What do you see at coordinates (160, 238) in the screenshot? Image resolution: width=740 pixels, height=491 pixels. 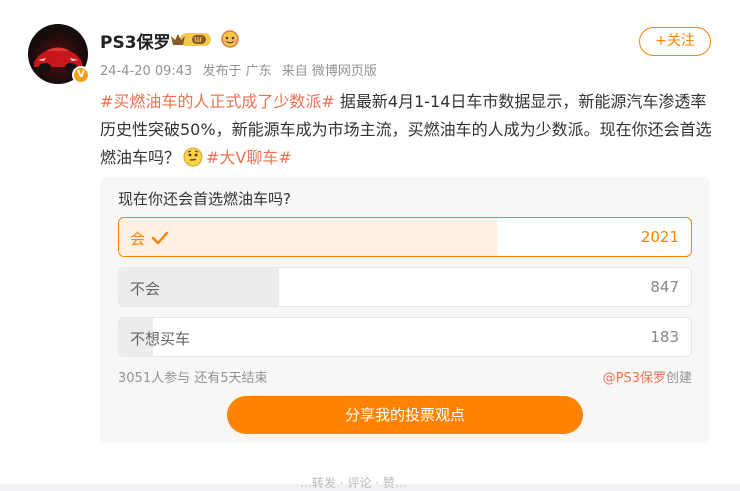 I see `checkmark-icon` at bounding box center [160, 238].